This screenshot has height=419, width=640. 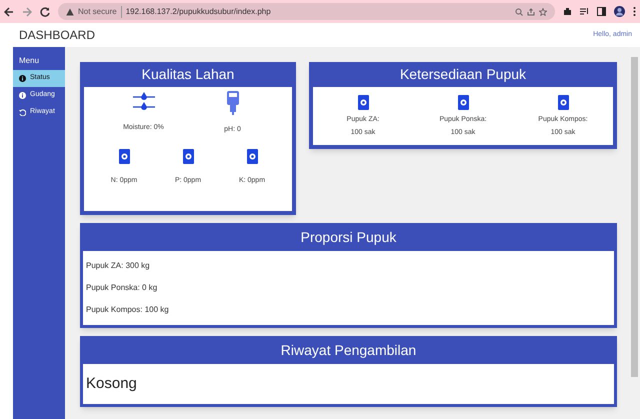 What do you see at coordinates (111, 384) in the screenshot?
I see `empty-text: Kosong` at bounding box center [111, 384].